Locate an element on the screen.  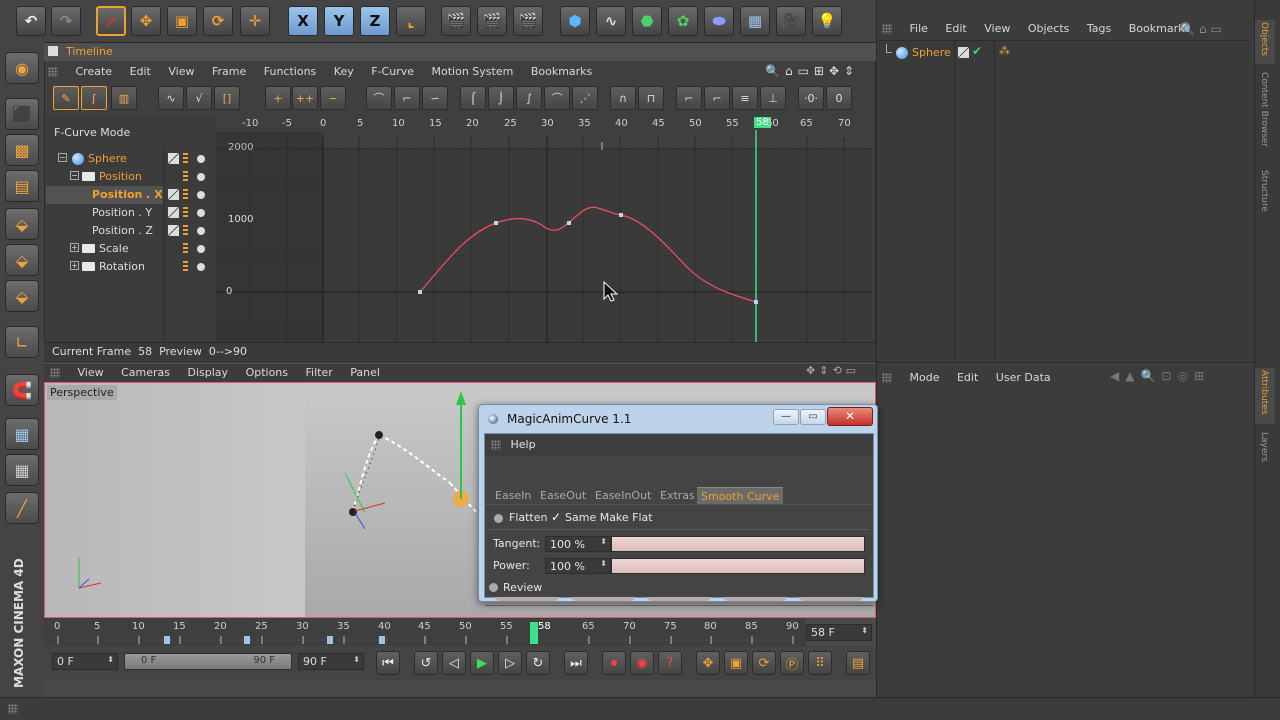
break-tangent-button: ⊓ is located at coordinates (651, 98).